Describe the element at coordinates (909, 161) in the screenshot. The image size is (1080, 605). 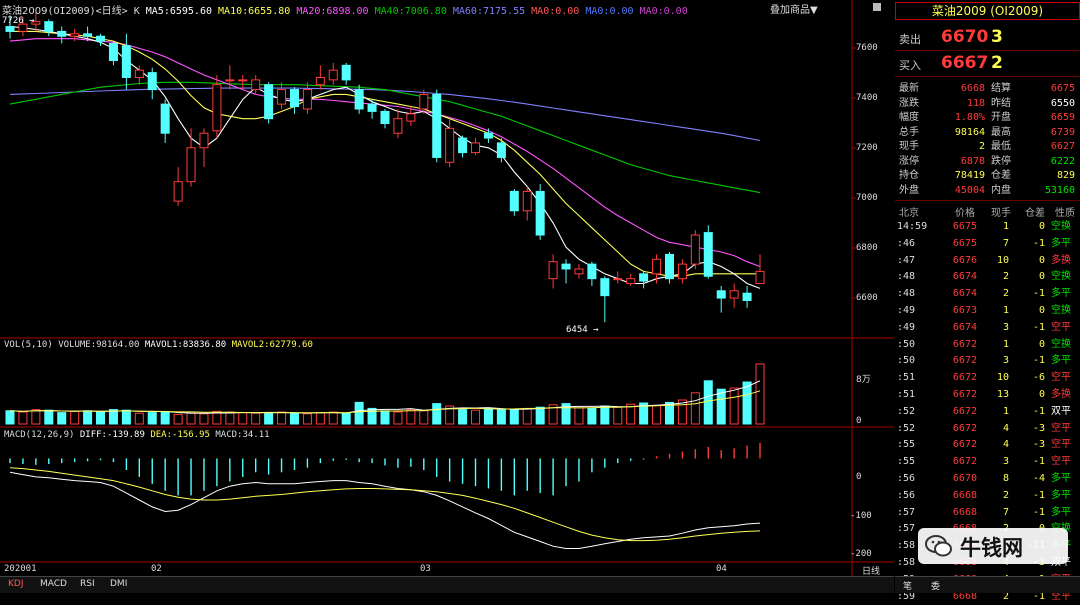
I see `stat-label: 涨停` at that location.